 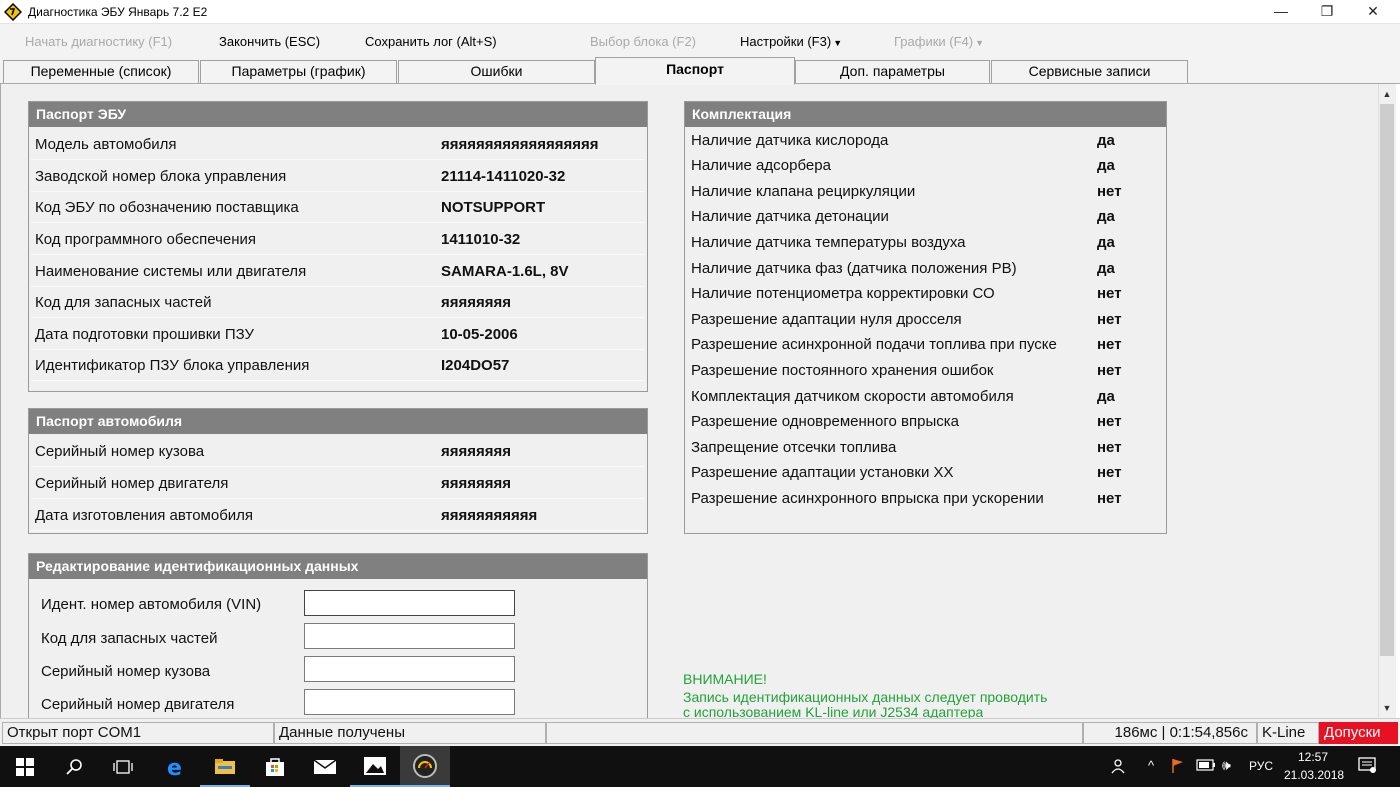 I want to click on ecu-row-model: Модель автомобиля яяяяяяяяяяяяяяяяяя, so click(x=338, y=144).